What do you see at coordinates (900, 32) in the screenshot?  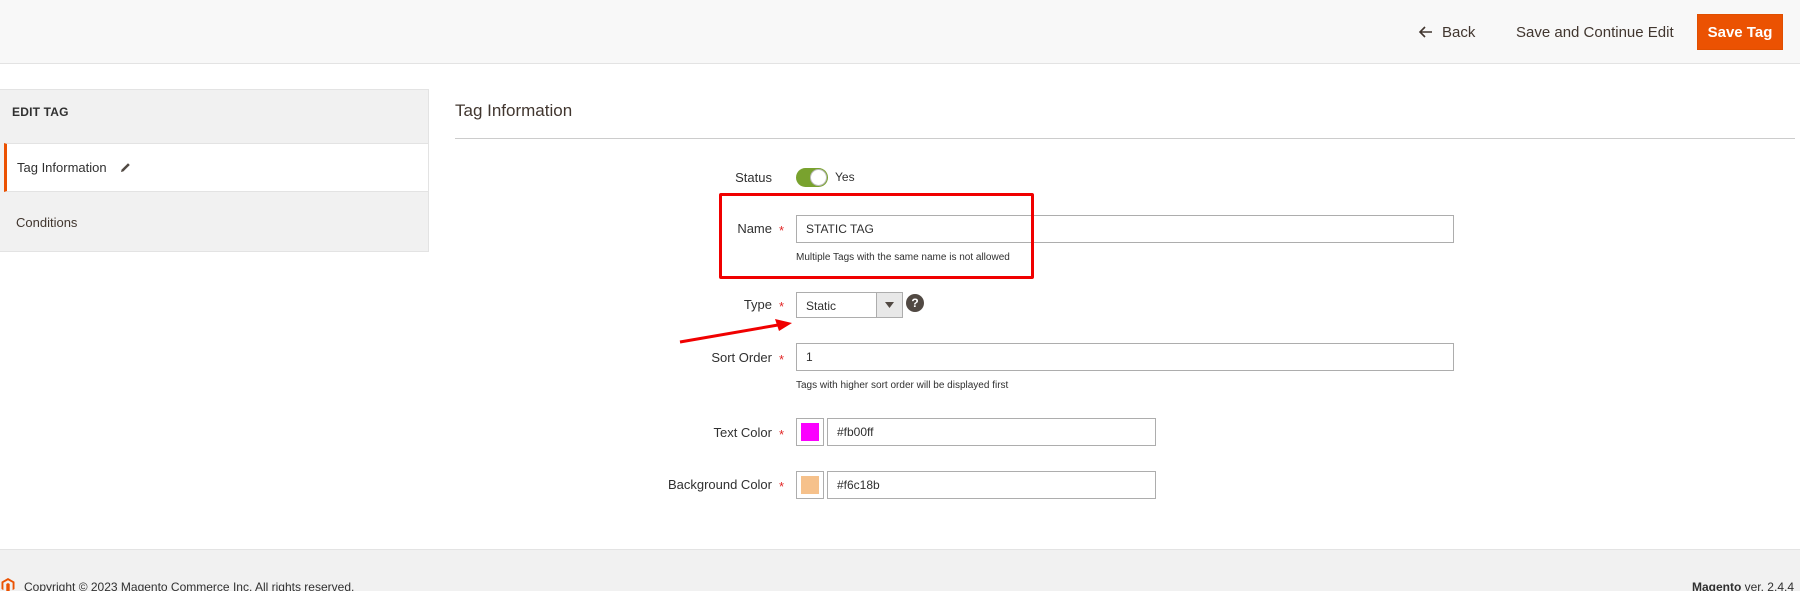 I see `page-actions-bar: Back Save and Continue Edit Save Tag` at bounding box center [900, 32].